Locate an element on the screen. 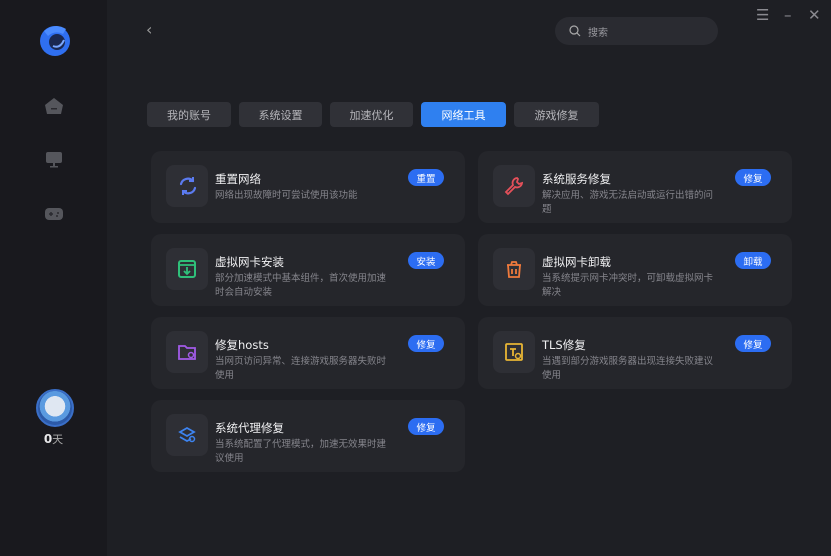  tool-card: 系统代理修复 当系统配置了代理模式，加速无效果时建议使用 修复 is located at coordinates (308, 436).